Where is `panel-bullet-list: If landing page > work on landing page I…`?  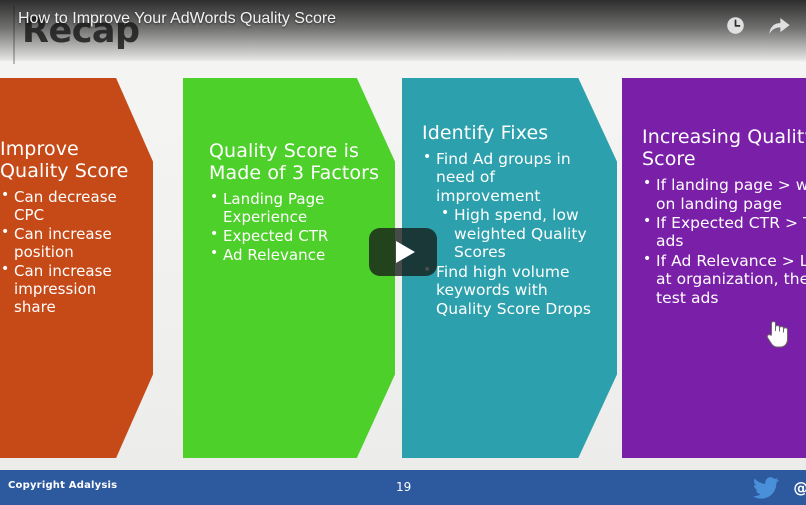 panel-bullet-list: If landing page > work on landing page I… is located at coordinates (724, 241).